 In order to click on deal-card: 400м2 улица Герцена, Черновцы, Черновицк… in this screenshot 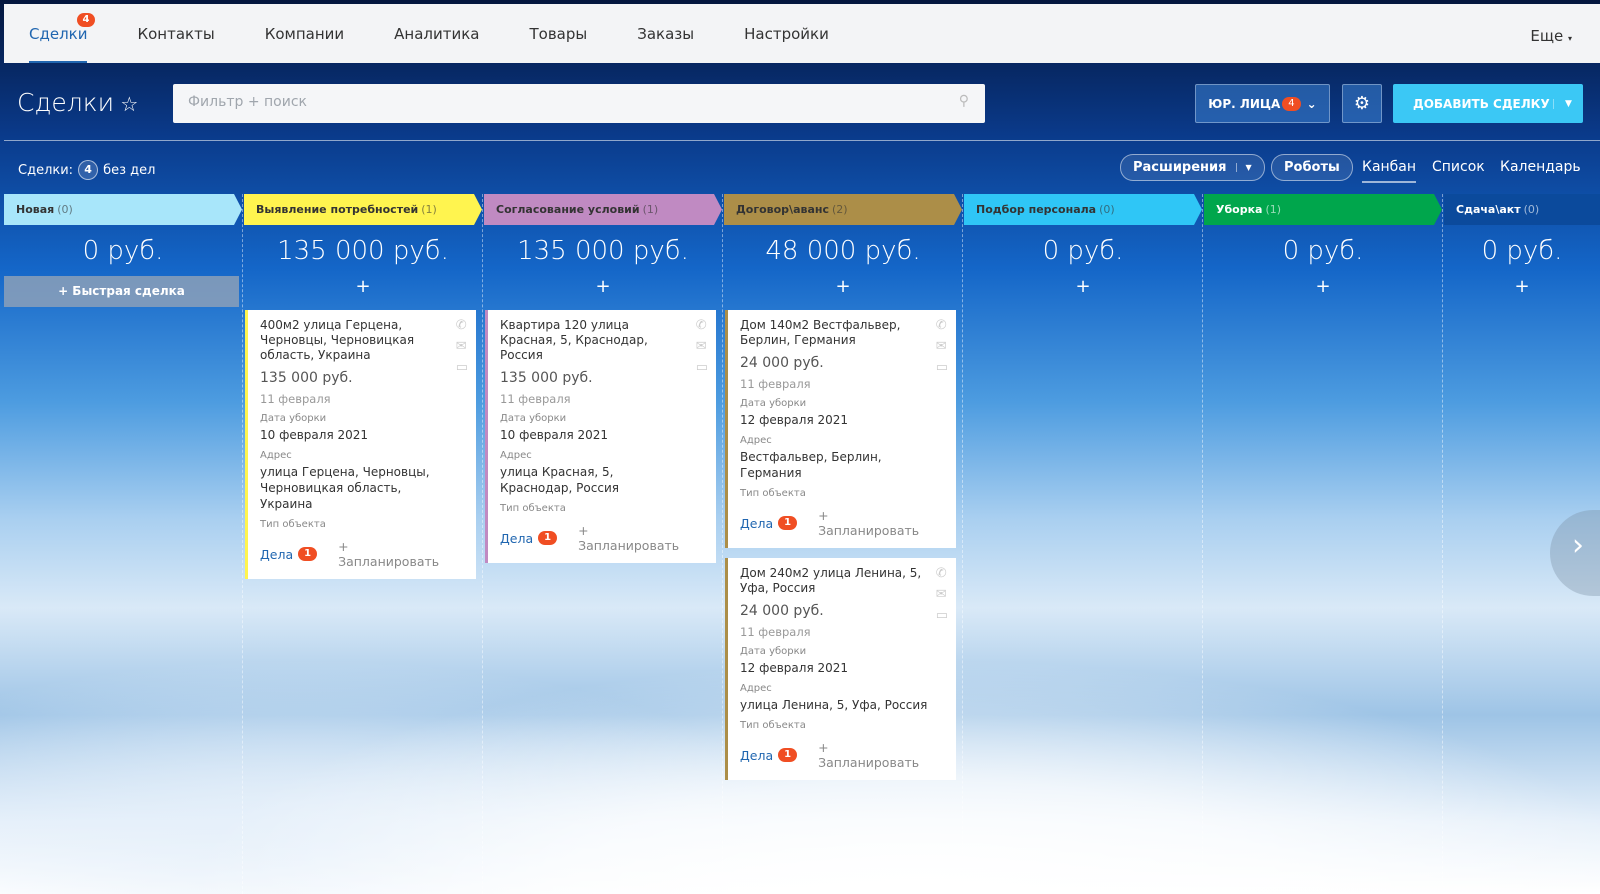, I will do `click(360, 444)`.